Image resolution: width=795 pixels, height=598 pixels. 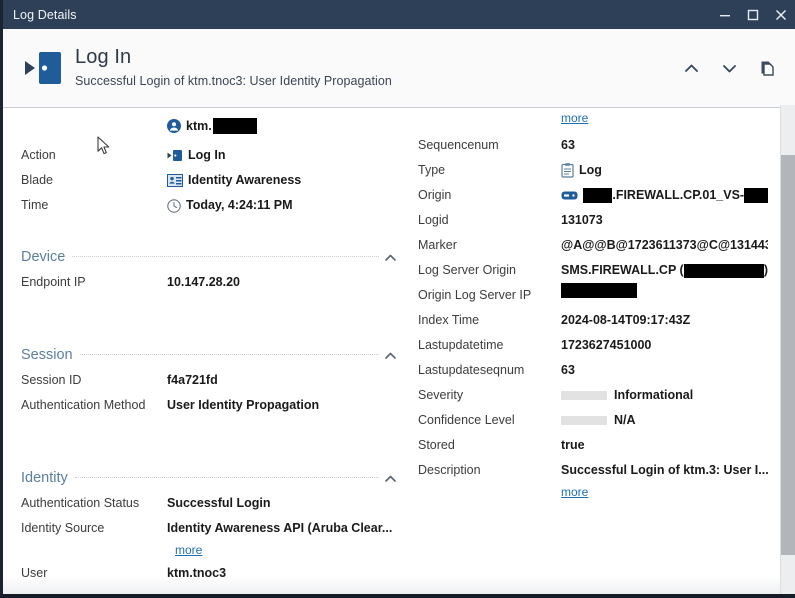 What do you see at coordinates (437, 245) in the screenshot?
I see `row-label: Marker` at bounding box center [437, 245].